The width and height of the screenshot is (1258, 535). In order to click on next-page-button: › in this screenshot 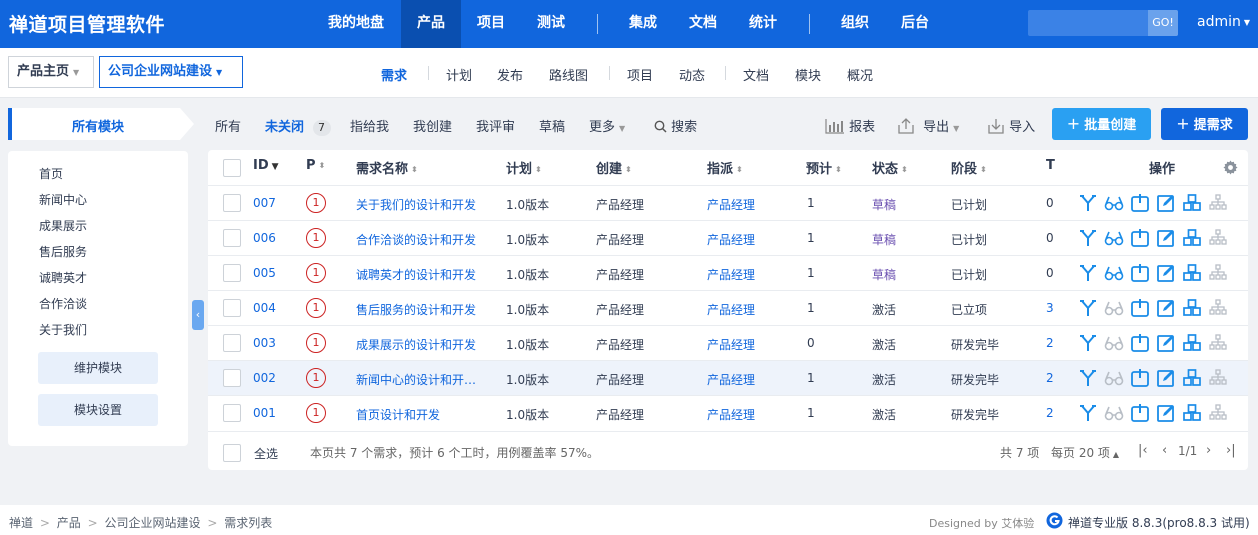, I will do `click(1208, 450)`.